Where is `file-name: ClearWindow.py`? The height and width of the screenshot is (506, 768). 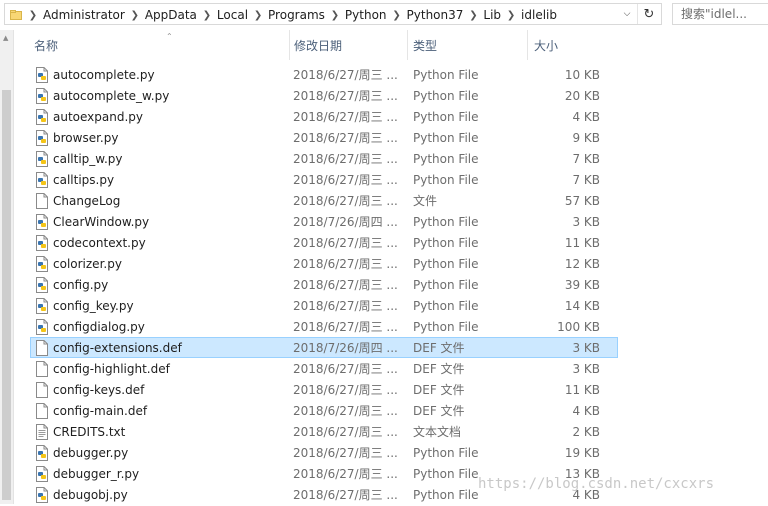
file-name: ClearWindow.py is located at coordinates (101, 222).